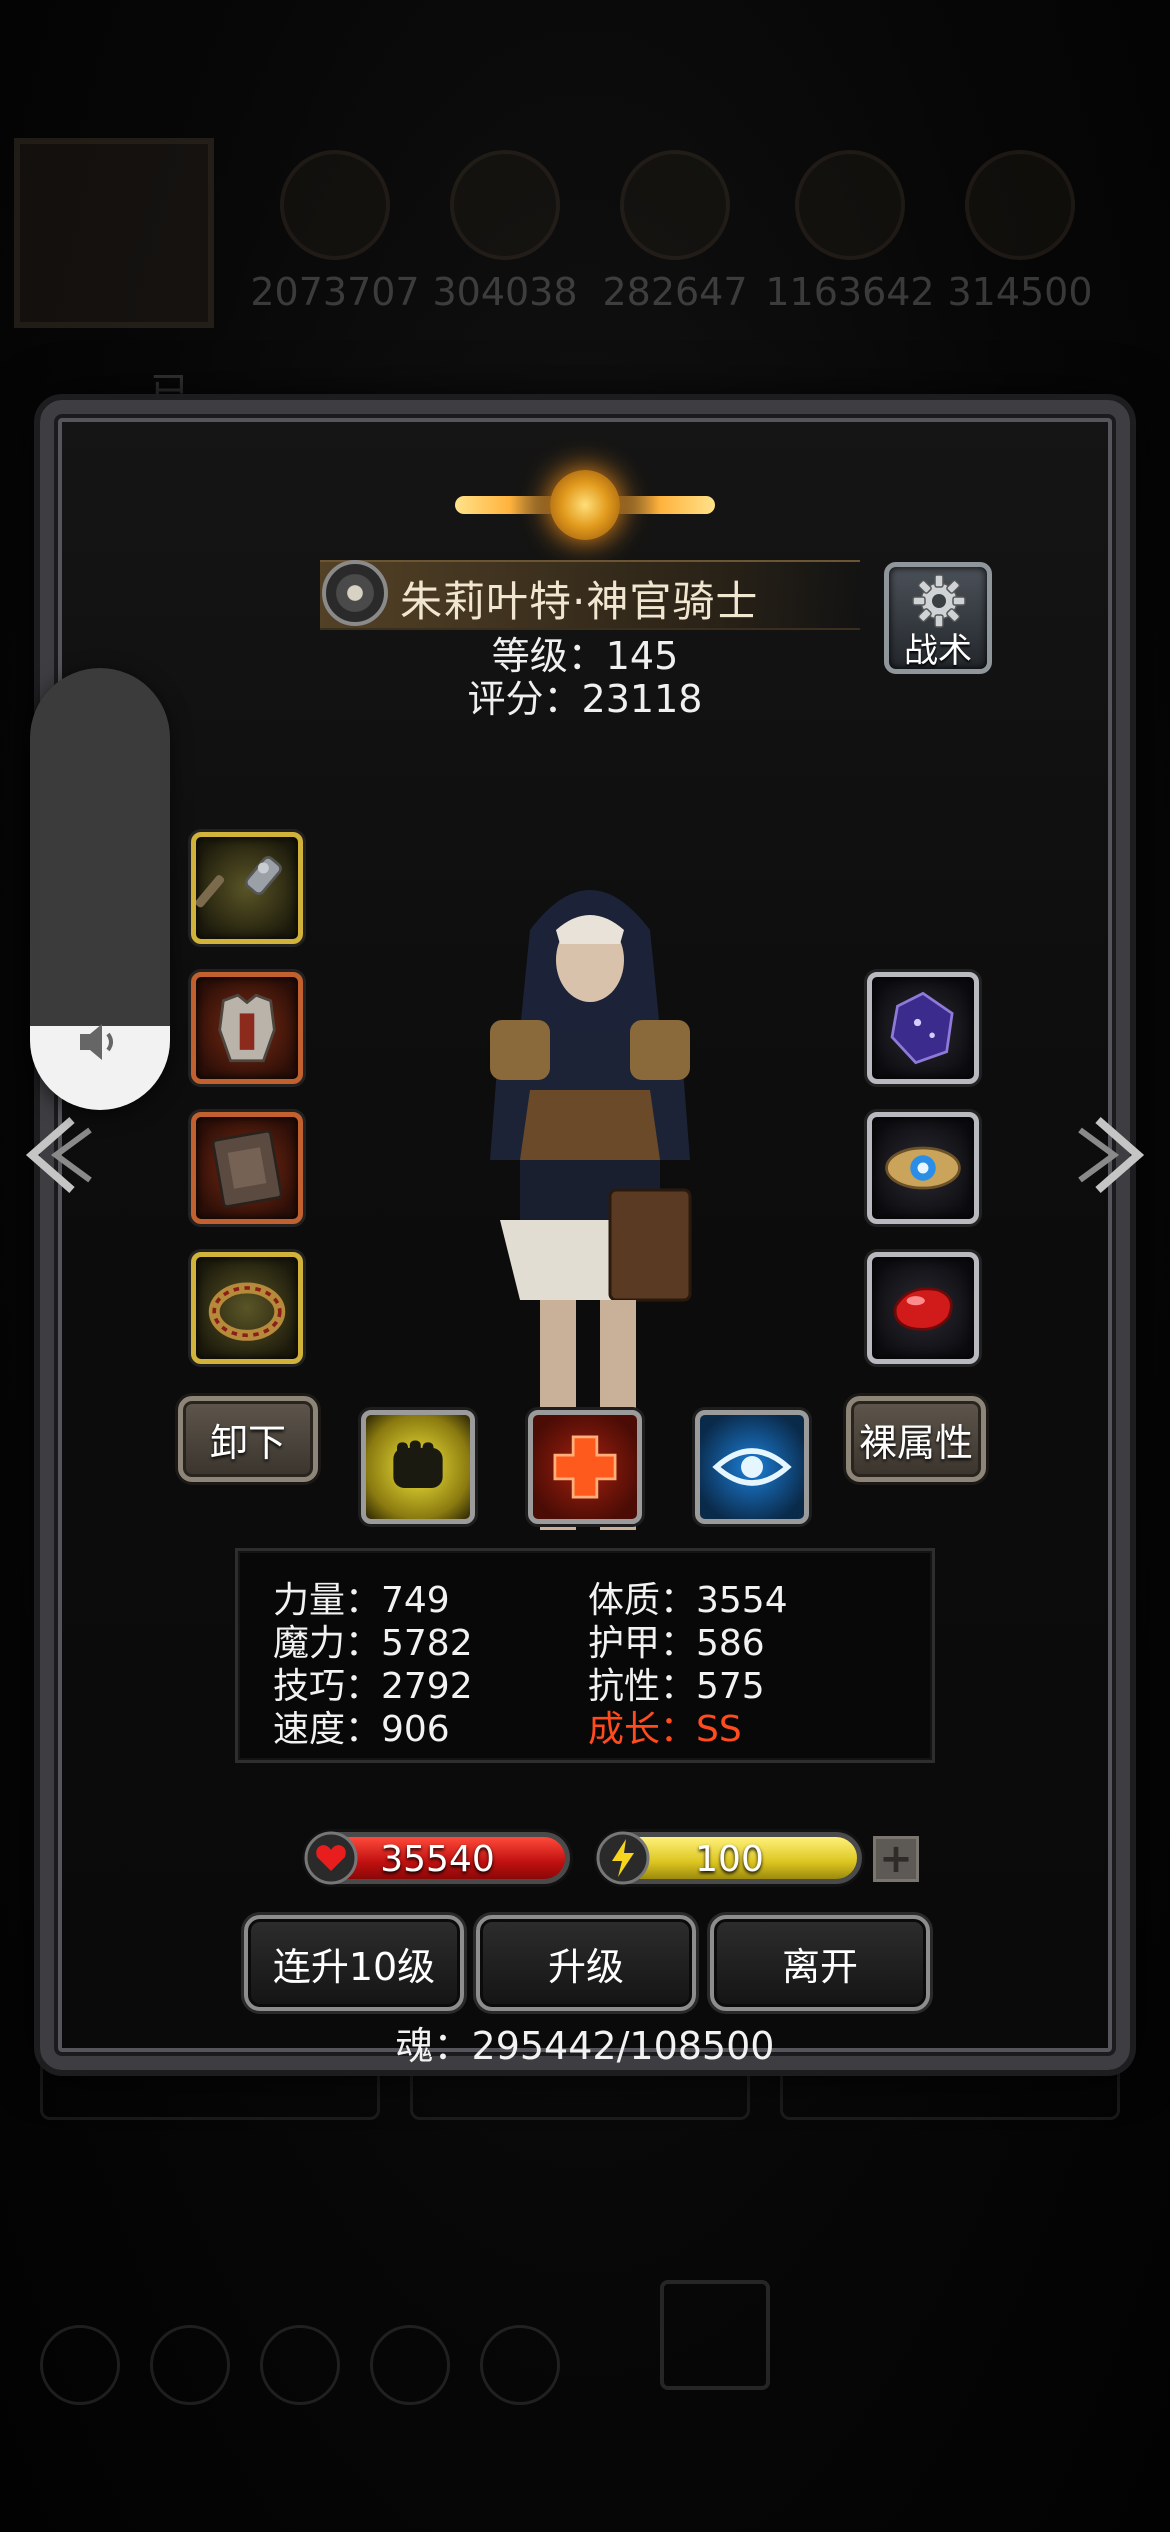  I want to click on background-menu-icons, so click(310, 2375).